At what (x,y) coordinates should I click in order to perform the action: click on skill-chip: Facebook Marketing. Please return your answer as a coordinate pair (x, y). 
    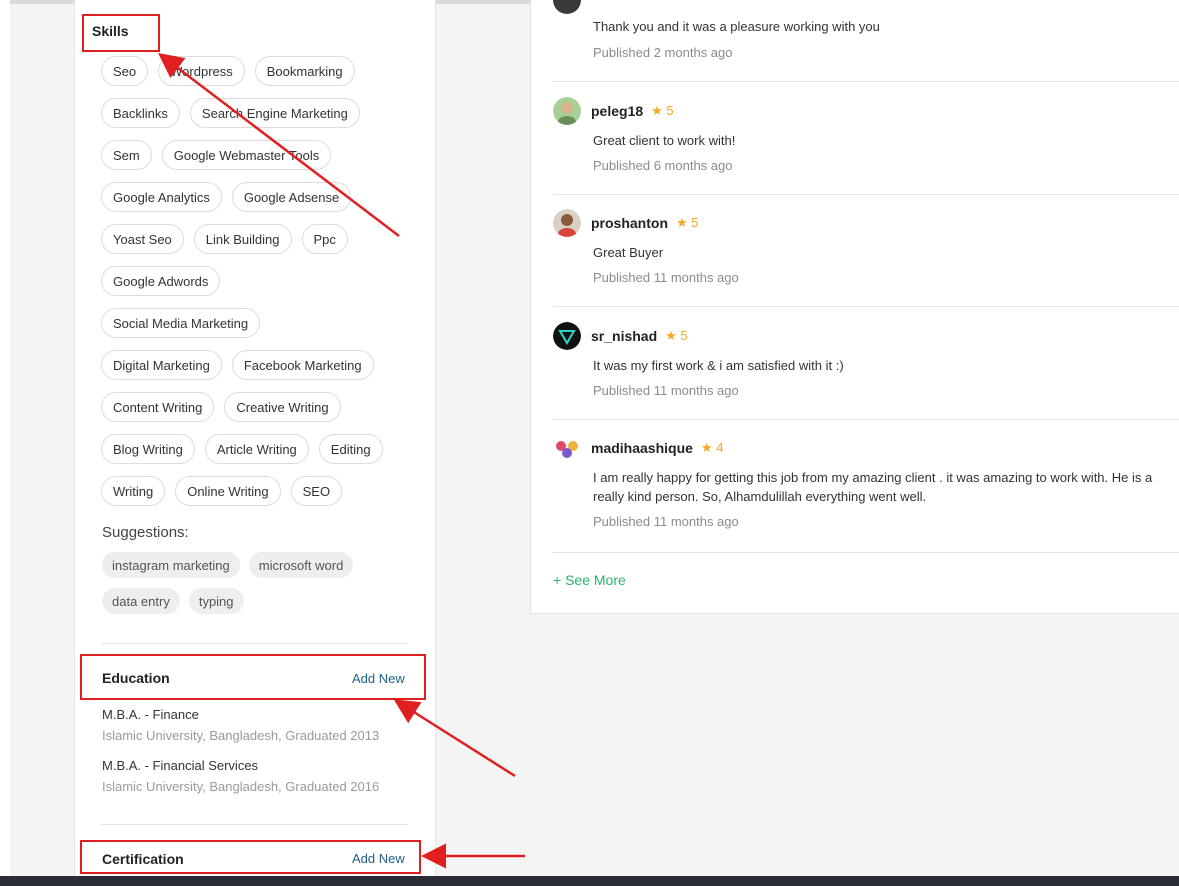
    Looking at the image, I should click on (302, 365).